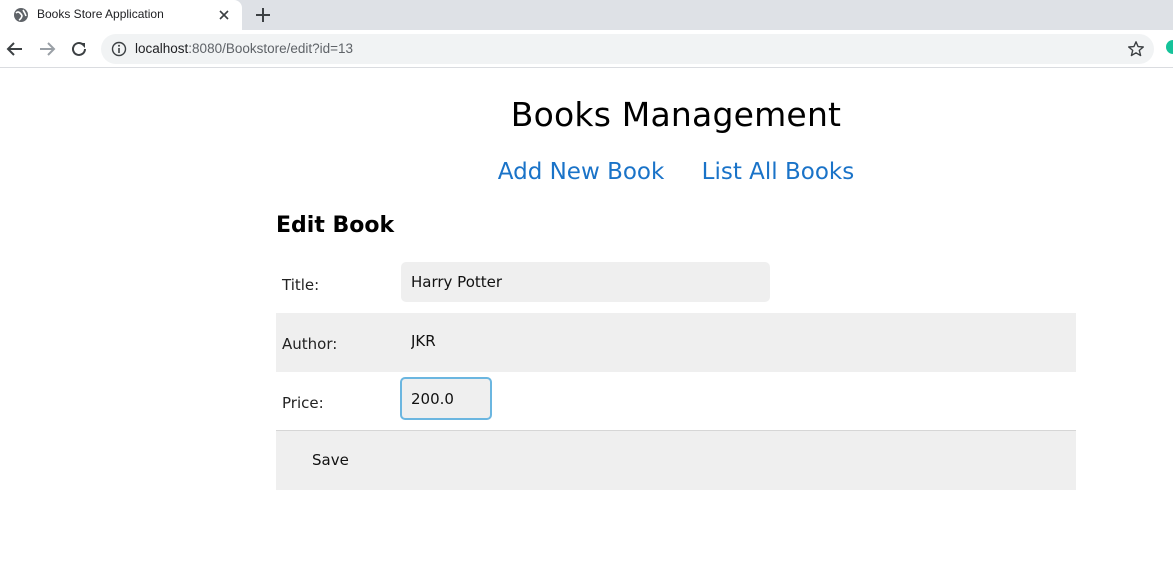 The image size is (1173, 561). I want to click on extension-icon, so click(1169, 47).